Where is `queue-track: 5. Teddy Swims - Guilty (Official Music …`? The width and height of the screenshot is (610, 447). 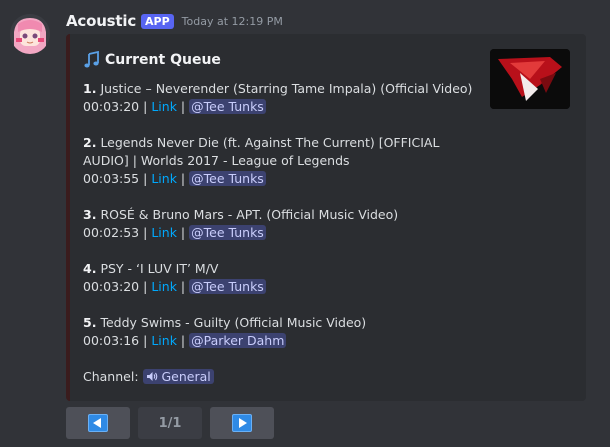
queue-track: 5. Teddy Swims - Guilty (Official Music … is located at coordinates (283, 332).